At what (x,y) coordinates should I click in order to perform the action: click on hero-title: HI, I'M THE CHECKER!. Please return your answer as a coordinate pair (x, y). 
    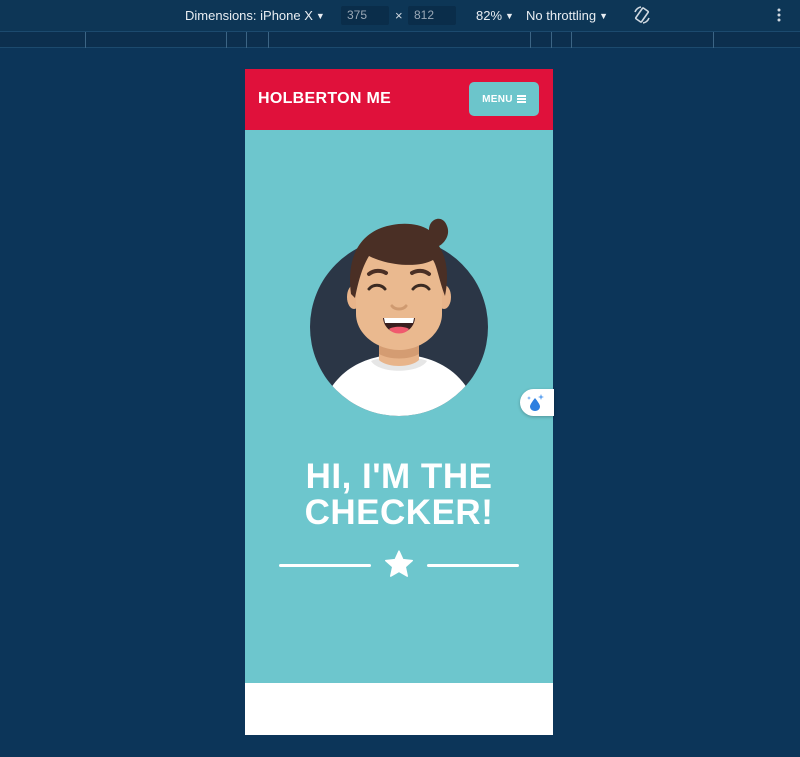
    Looking at the image, I should click on (399, 495).